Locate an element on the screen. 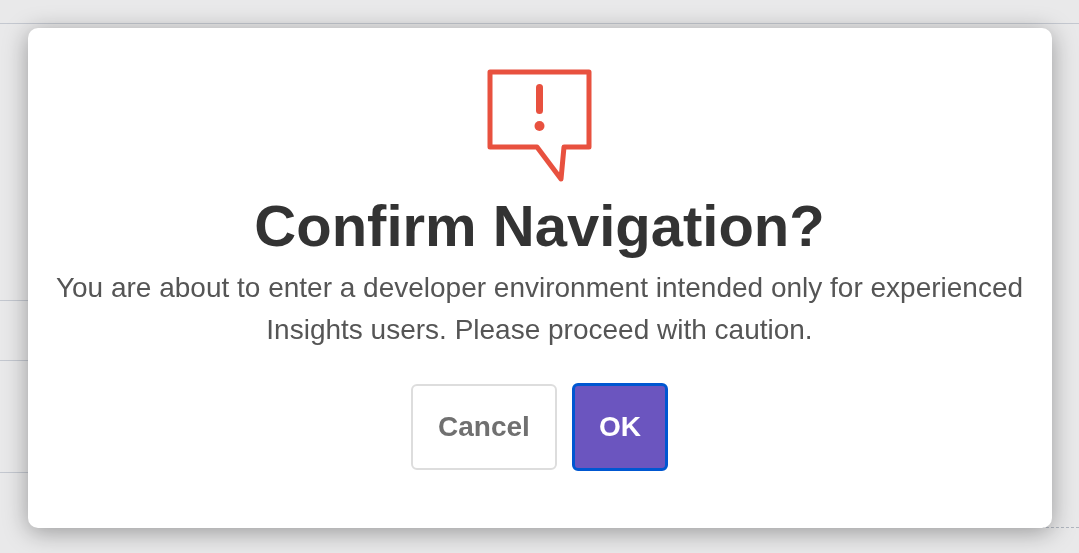  dialog-message: You are about to enter a developer environment intended only for experienced Insights users. Please proceed with caution. is located at coordinates (539, 309).